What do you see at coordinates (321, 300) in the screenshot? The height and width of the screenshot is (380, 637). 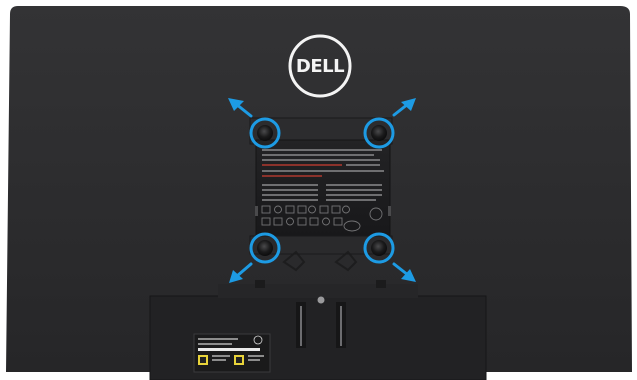 I see `stand-screw-hole` at bounding box center [321, 300].